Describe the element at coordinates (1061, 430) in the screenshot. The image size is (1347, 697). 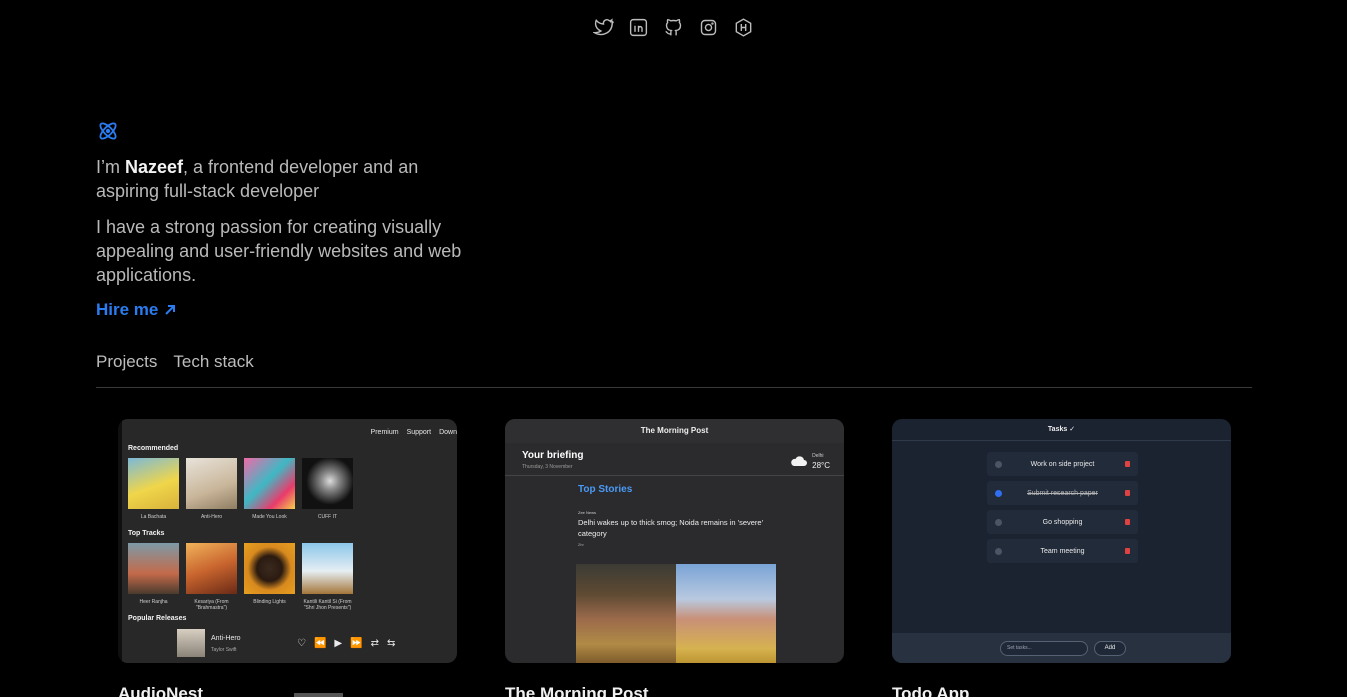
I see `todo-header: Tasks ✓` at that location.